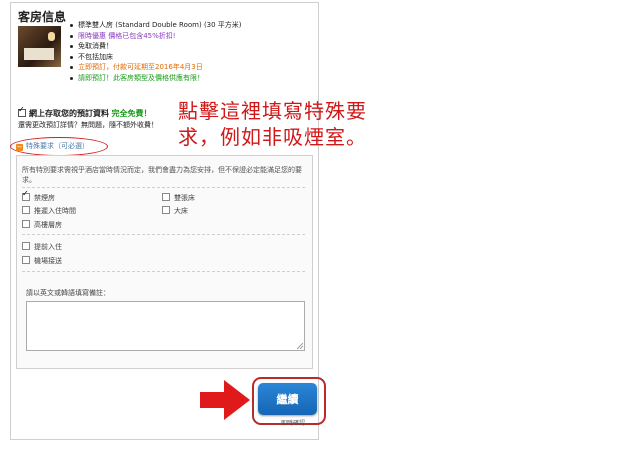  I want to click on option-large-bed: 大床, so click(175, 211).